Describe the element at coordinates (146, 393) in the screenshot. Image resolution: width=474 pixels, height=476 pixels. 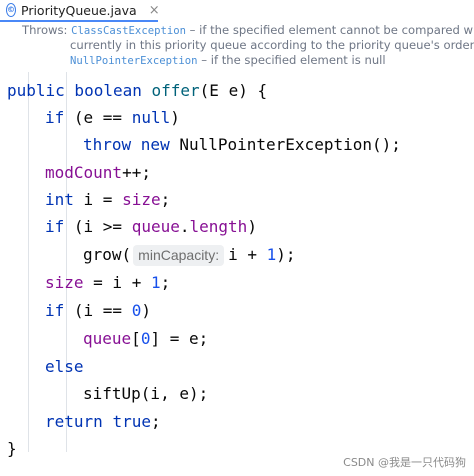
I see `code-line-12: siftUp(i, e);` at that location.